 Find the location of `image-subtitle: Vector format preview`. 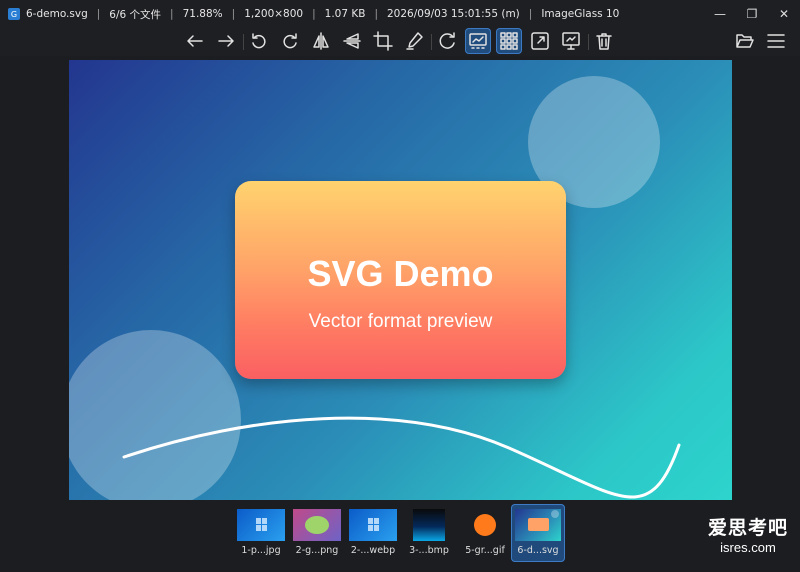

image-subtitle: Vector format preview is located at coordinates (400, 321).